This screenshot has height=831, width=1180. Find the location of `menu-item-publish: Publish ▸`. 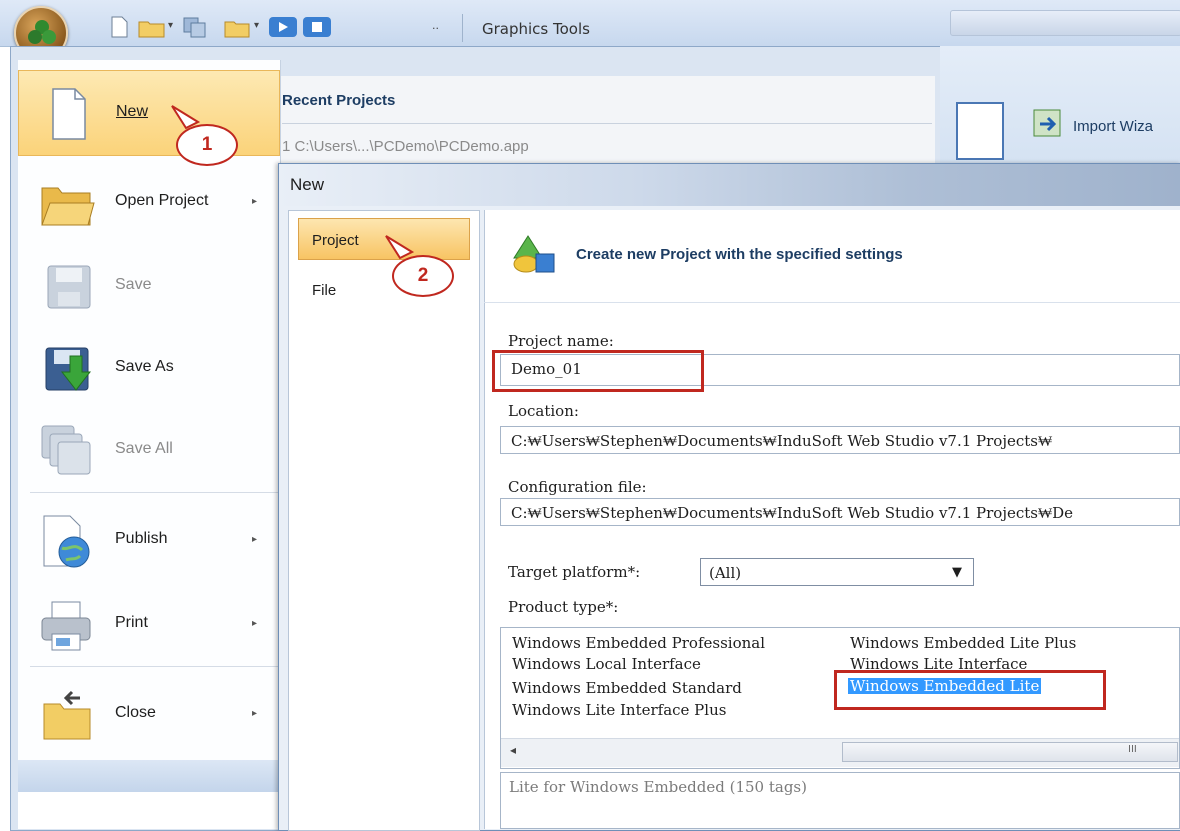

menu-item-publish: Publish ▸ is located at coordinates (149, 541).